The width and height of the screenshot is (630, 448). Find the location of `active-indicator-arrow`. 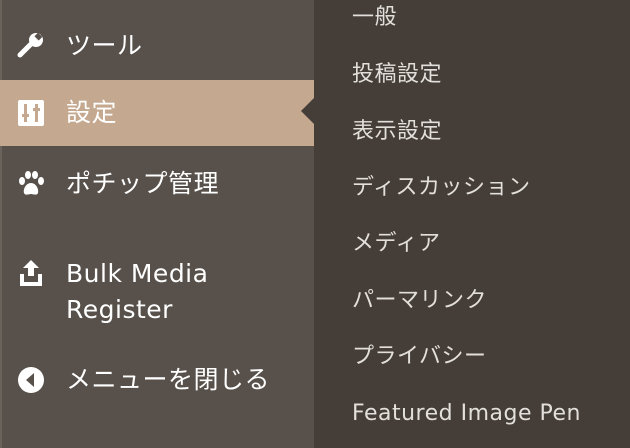

active-indicator-arrow is located at coordinates (307, 111).